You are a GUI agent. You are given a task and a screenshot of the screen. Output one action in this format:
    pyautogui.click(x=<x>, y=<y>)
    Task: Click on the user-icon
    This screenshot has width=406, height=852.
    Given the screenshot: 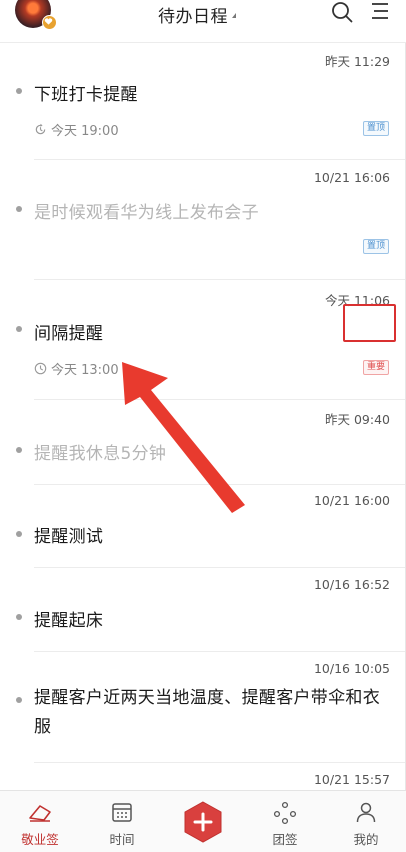 What is the action you would take?
    pyautogui.click(x=366, y=812)
    